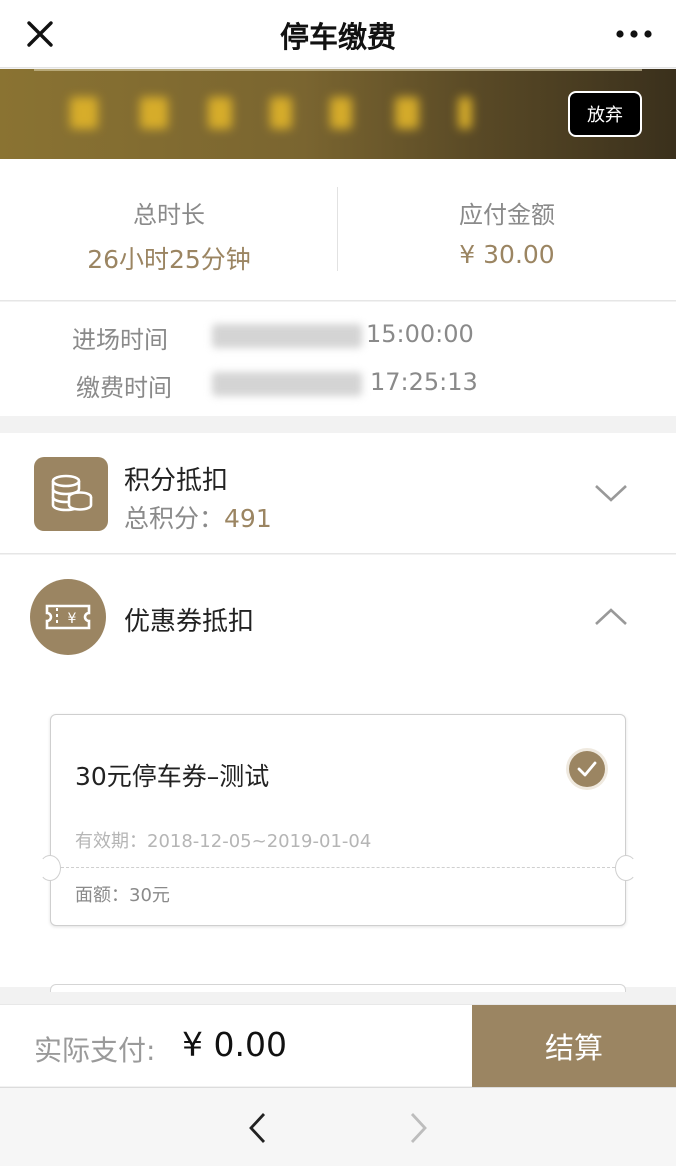 Image resolution: width=676 pixels, height=1166 pixels. Describe the element at coordinates (424, 382) in the screenshot. I see `pay-time-value: 17:25:13` at that location.